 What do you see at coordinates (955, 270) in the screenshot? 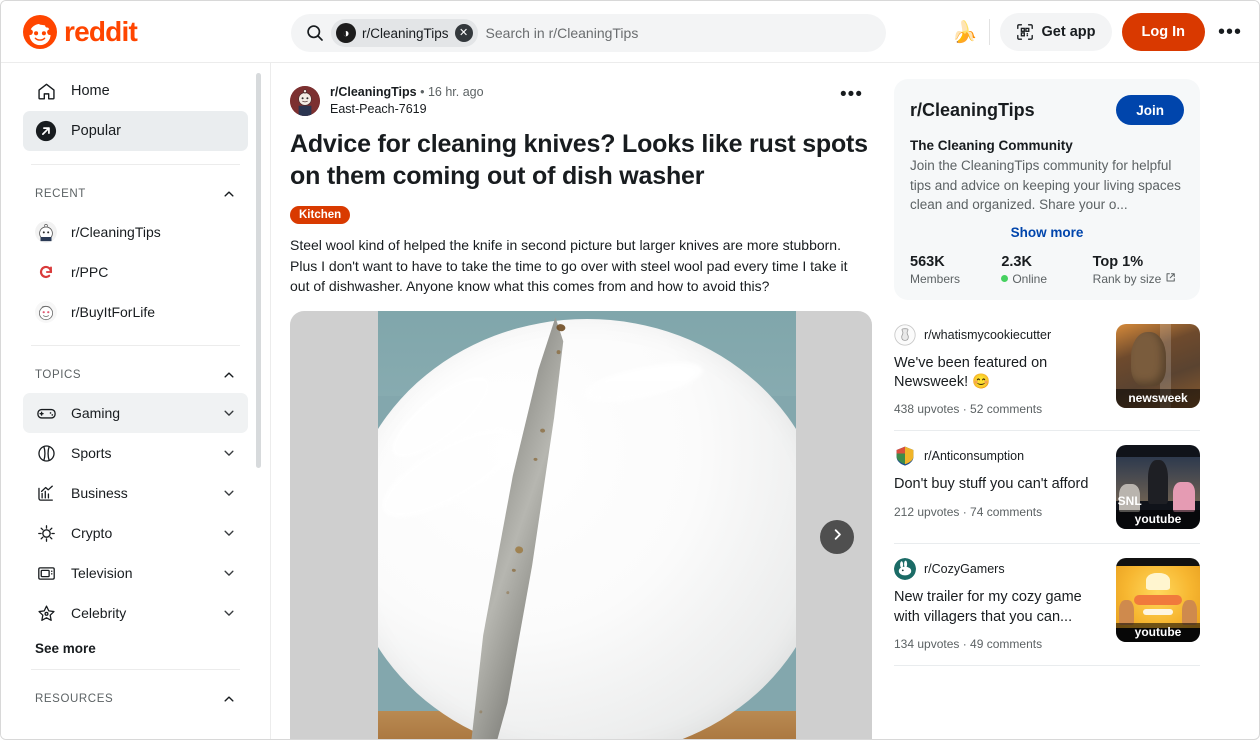
I see `stat-members: 563K Members` at bounding box center [955, 270].